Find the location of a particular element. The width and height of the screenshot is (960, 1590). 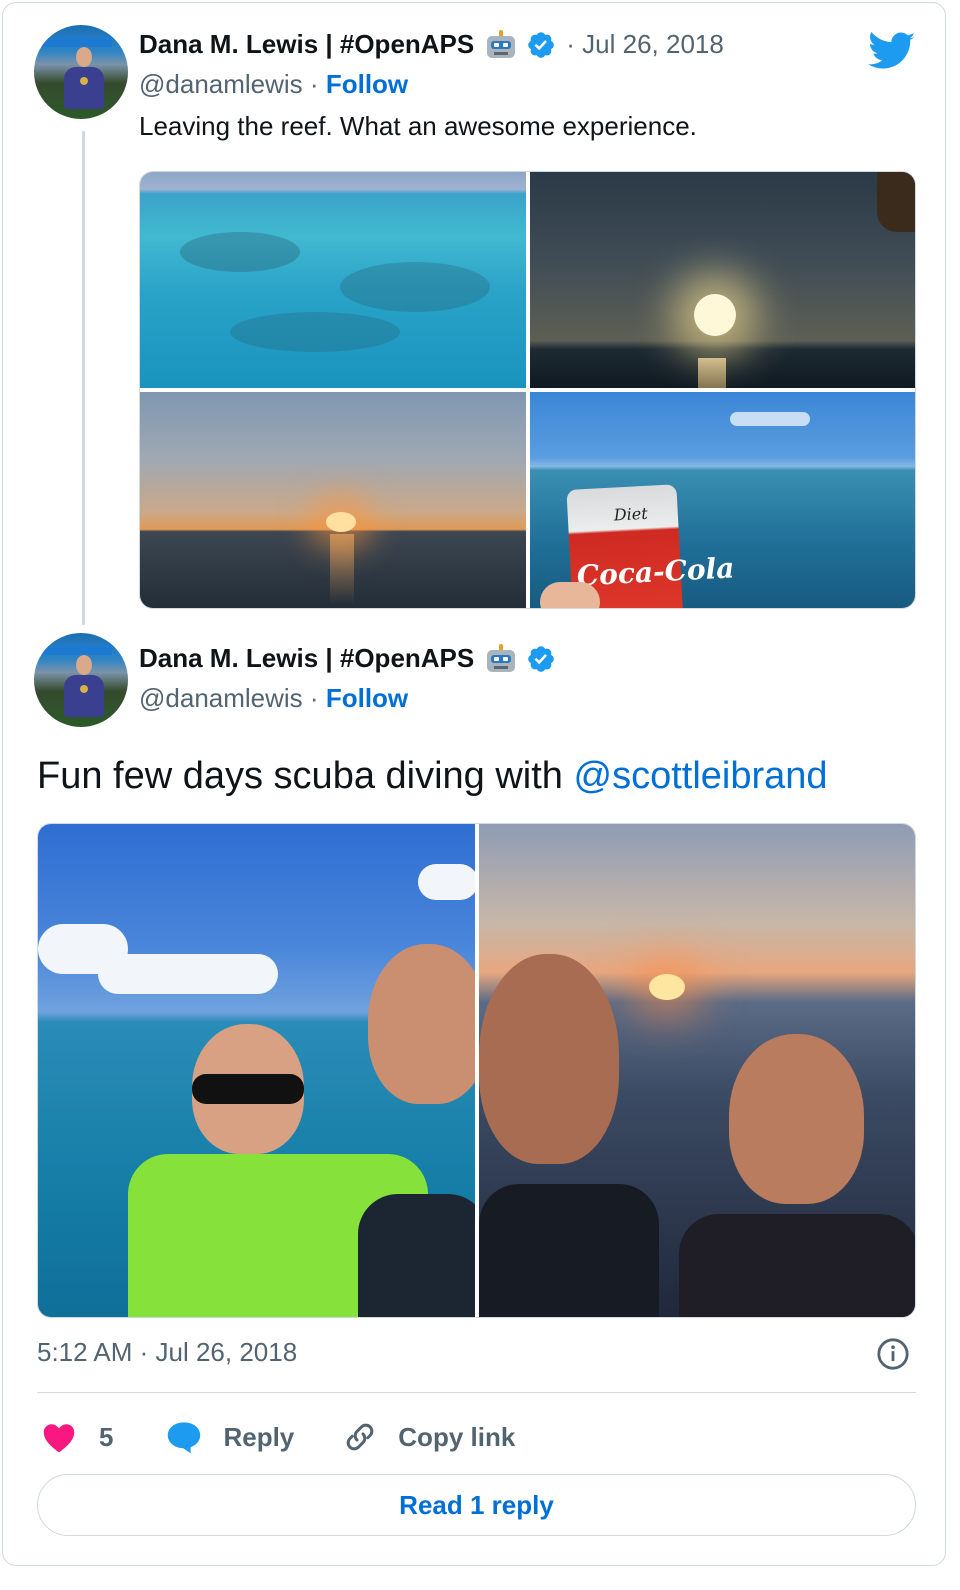

sunset-water-photo is located at coordinates (333, 500).